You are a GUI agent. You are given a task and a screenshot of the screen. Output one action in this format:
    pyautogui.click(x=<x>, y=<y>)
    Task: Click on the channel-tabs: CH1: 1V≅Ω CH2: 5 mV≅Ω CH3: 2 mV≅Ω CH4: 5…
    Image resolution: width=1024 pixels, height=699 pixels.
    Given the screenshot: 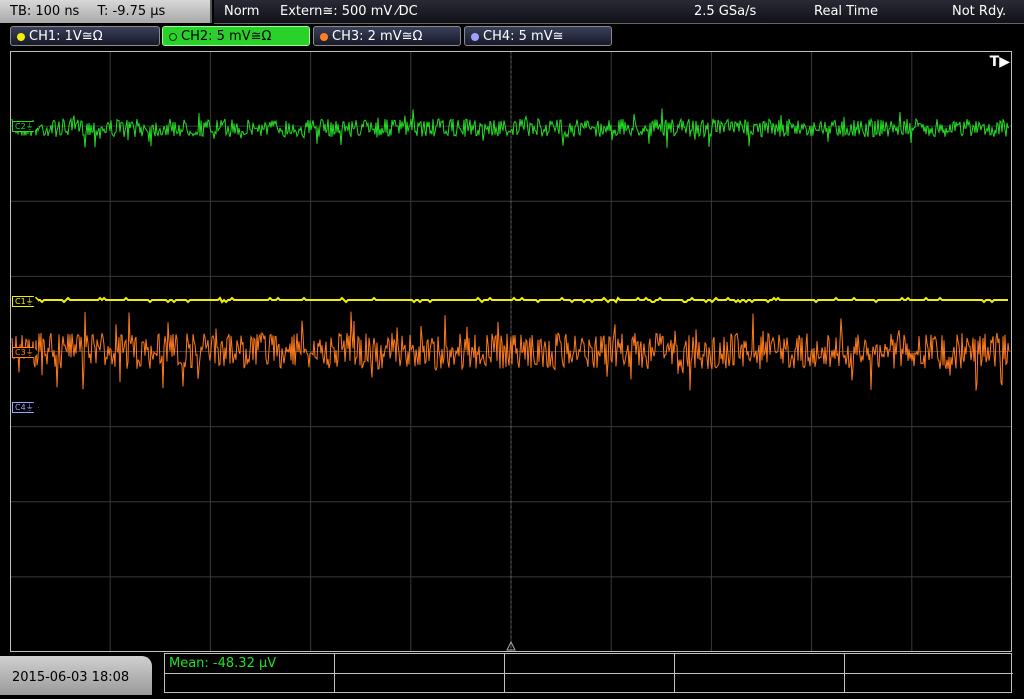 What is the action you would take?
    pyautogui.click(x=512, y=36)
    